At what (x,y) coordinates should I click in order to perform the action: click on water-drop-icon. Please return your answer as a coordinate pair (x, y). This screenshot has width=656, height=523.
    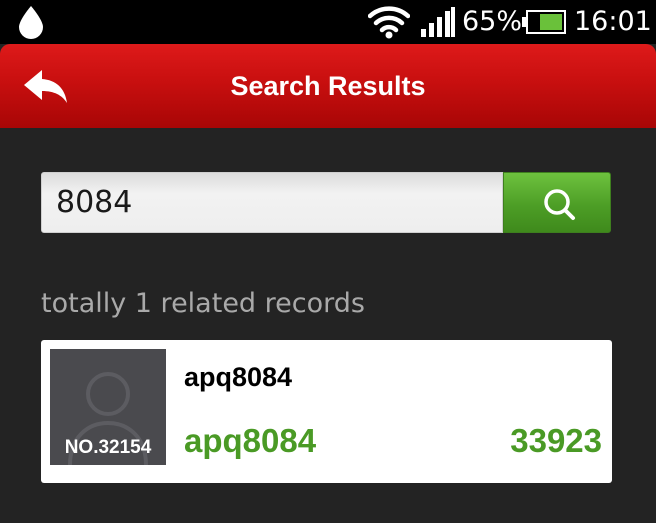
    Looking at the image, I should click on (31, 22).